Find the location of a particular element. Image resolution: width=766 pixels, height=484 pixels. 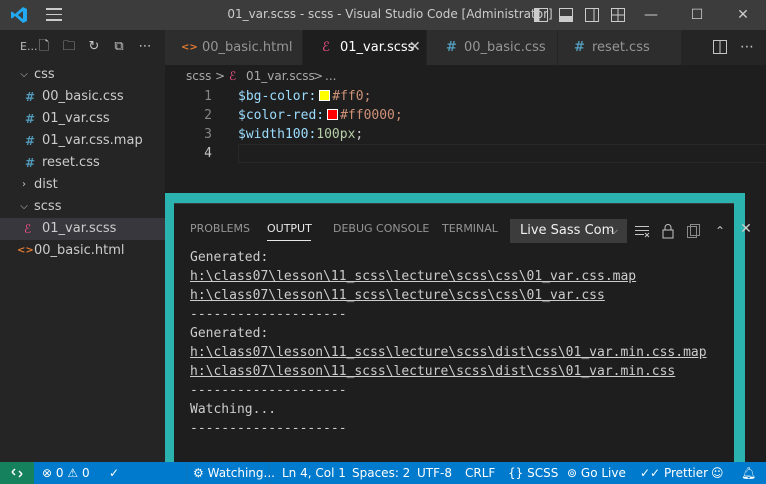

tab-problems: PROBLEMS is located at coordinates (220, 228).